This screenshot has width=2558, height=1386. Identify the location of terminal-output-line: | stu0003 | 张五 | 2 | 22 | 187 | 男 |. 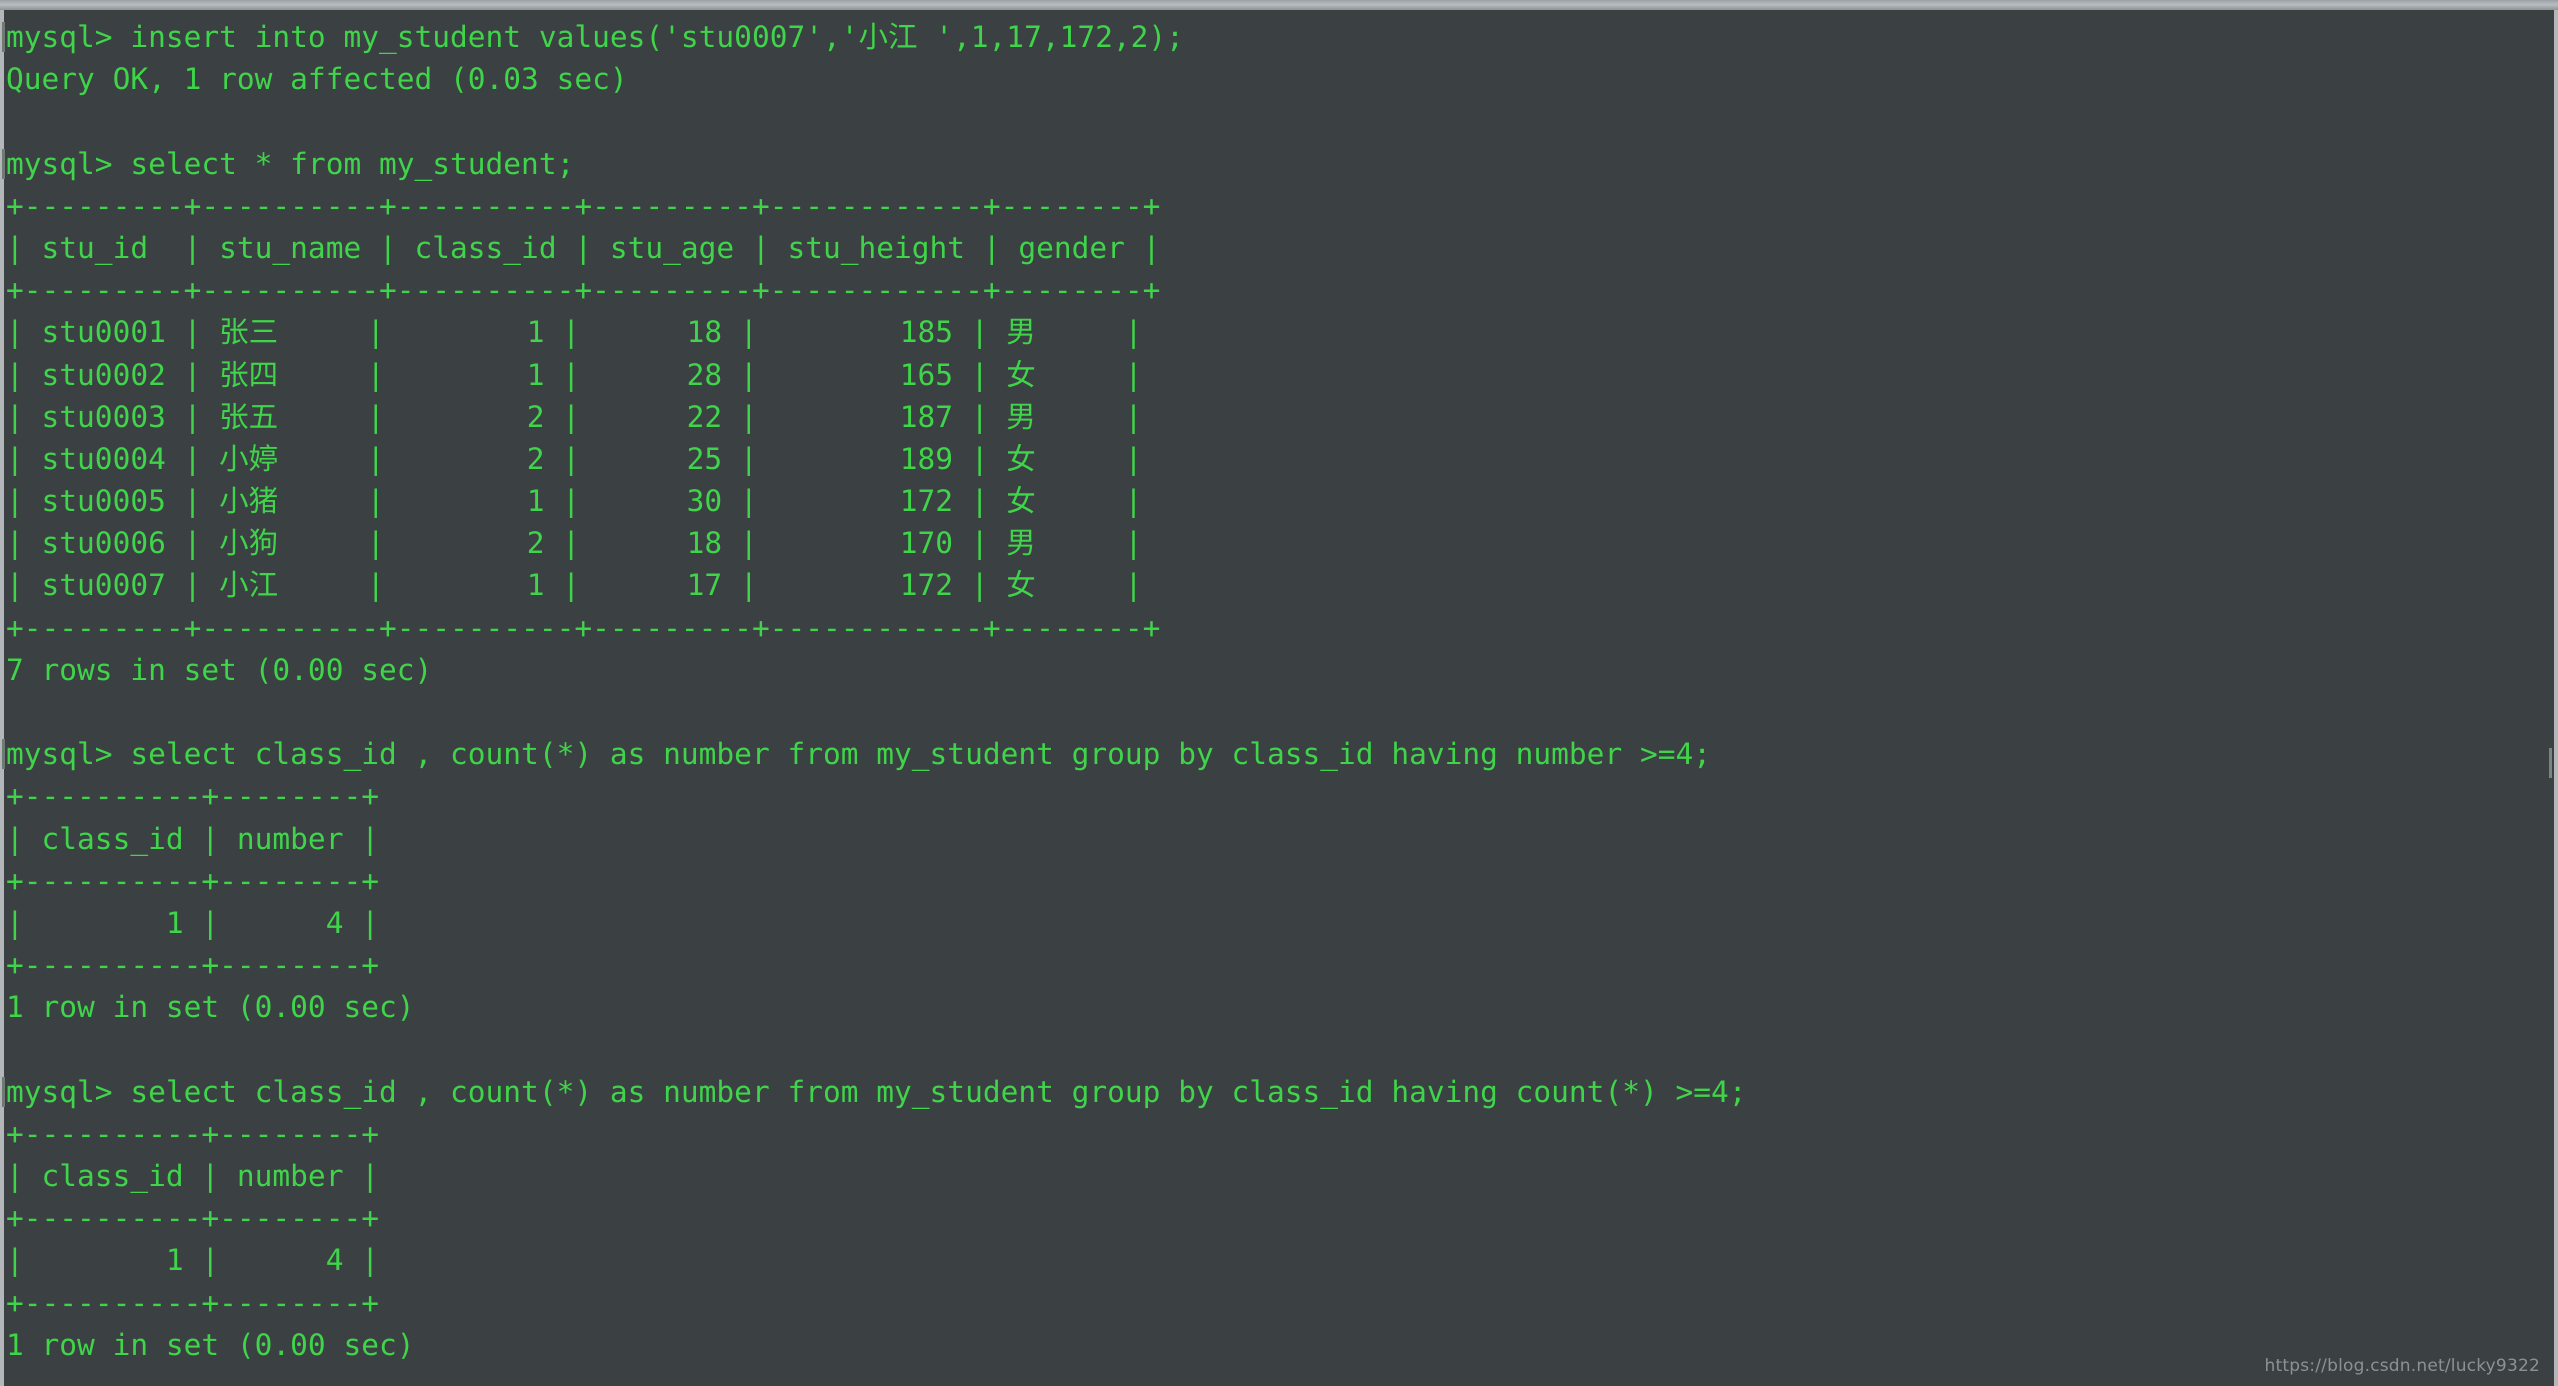
(574, 416).